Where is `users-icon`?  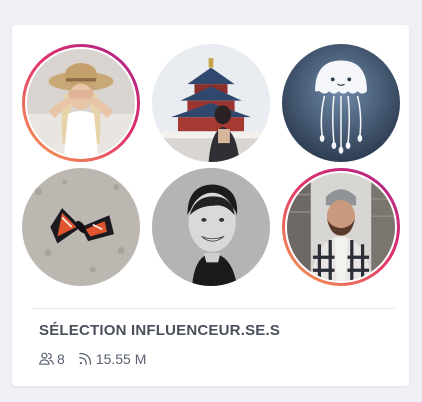
users-icon is located at coordinates (46, 358).